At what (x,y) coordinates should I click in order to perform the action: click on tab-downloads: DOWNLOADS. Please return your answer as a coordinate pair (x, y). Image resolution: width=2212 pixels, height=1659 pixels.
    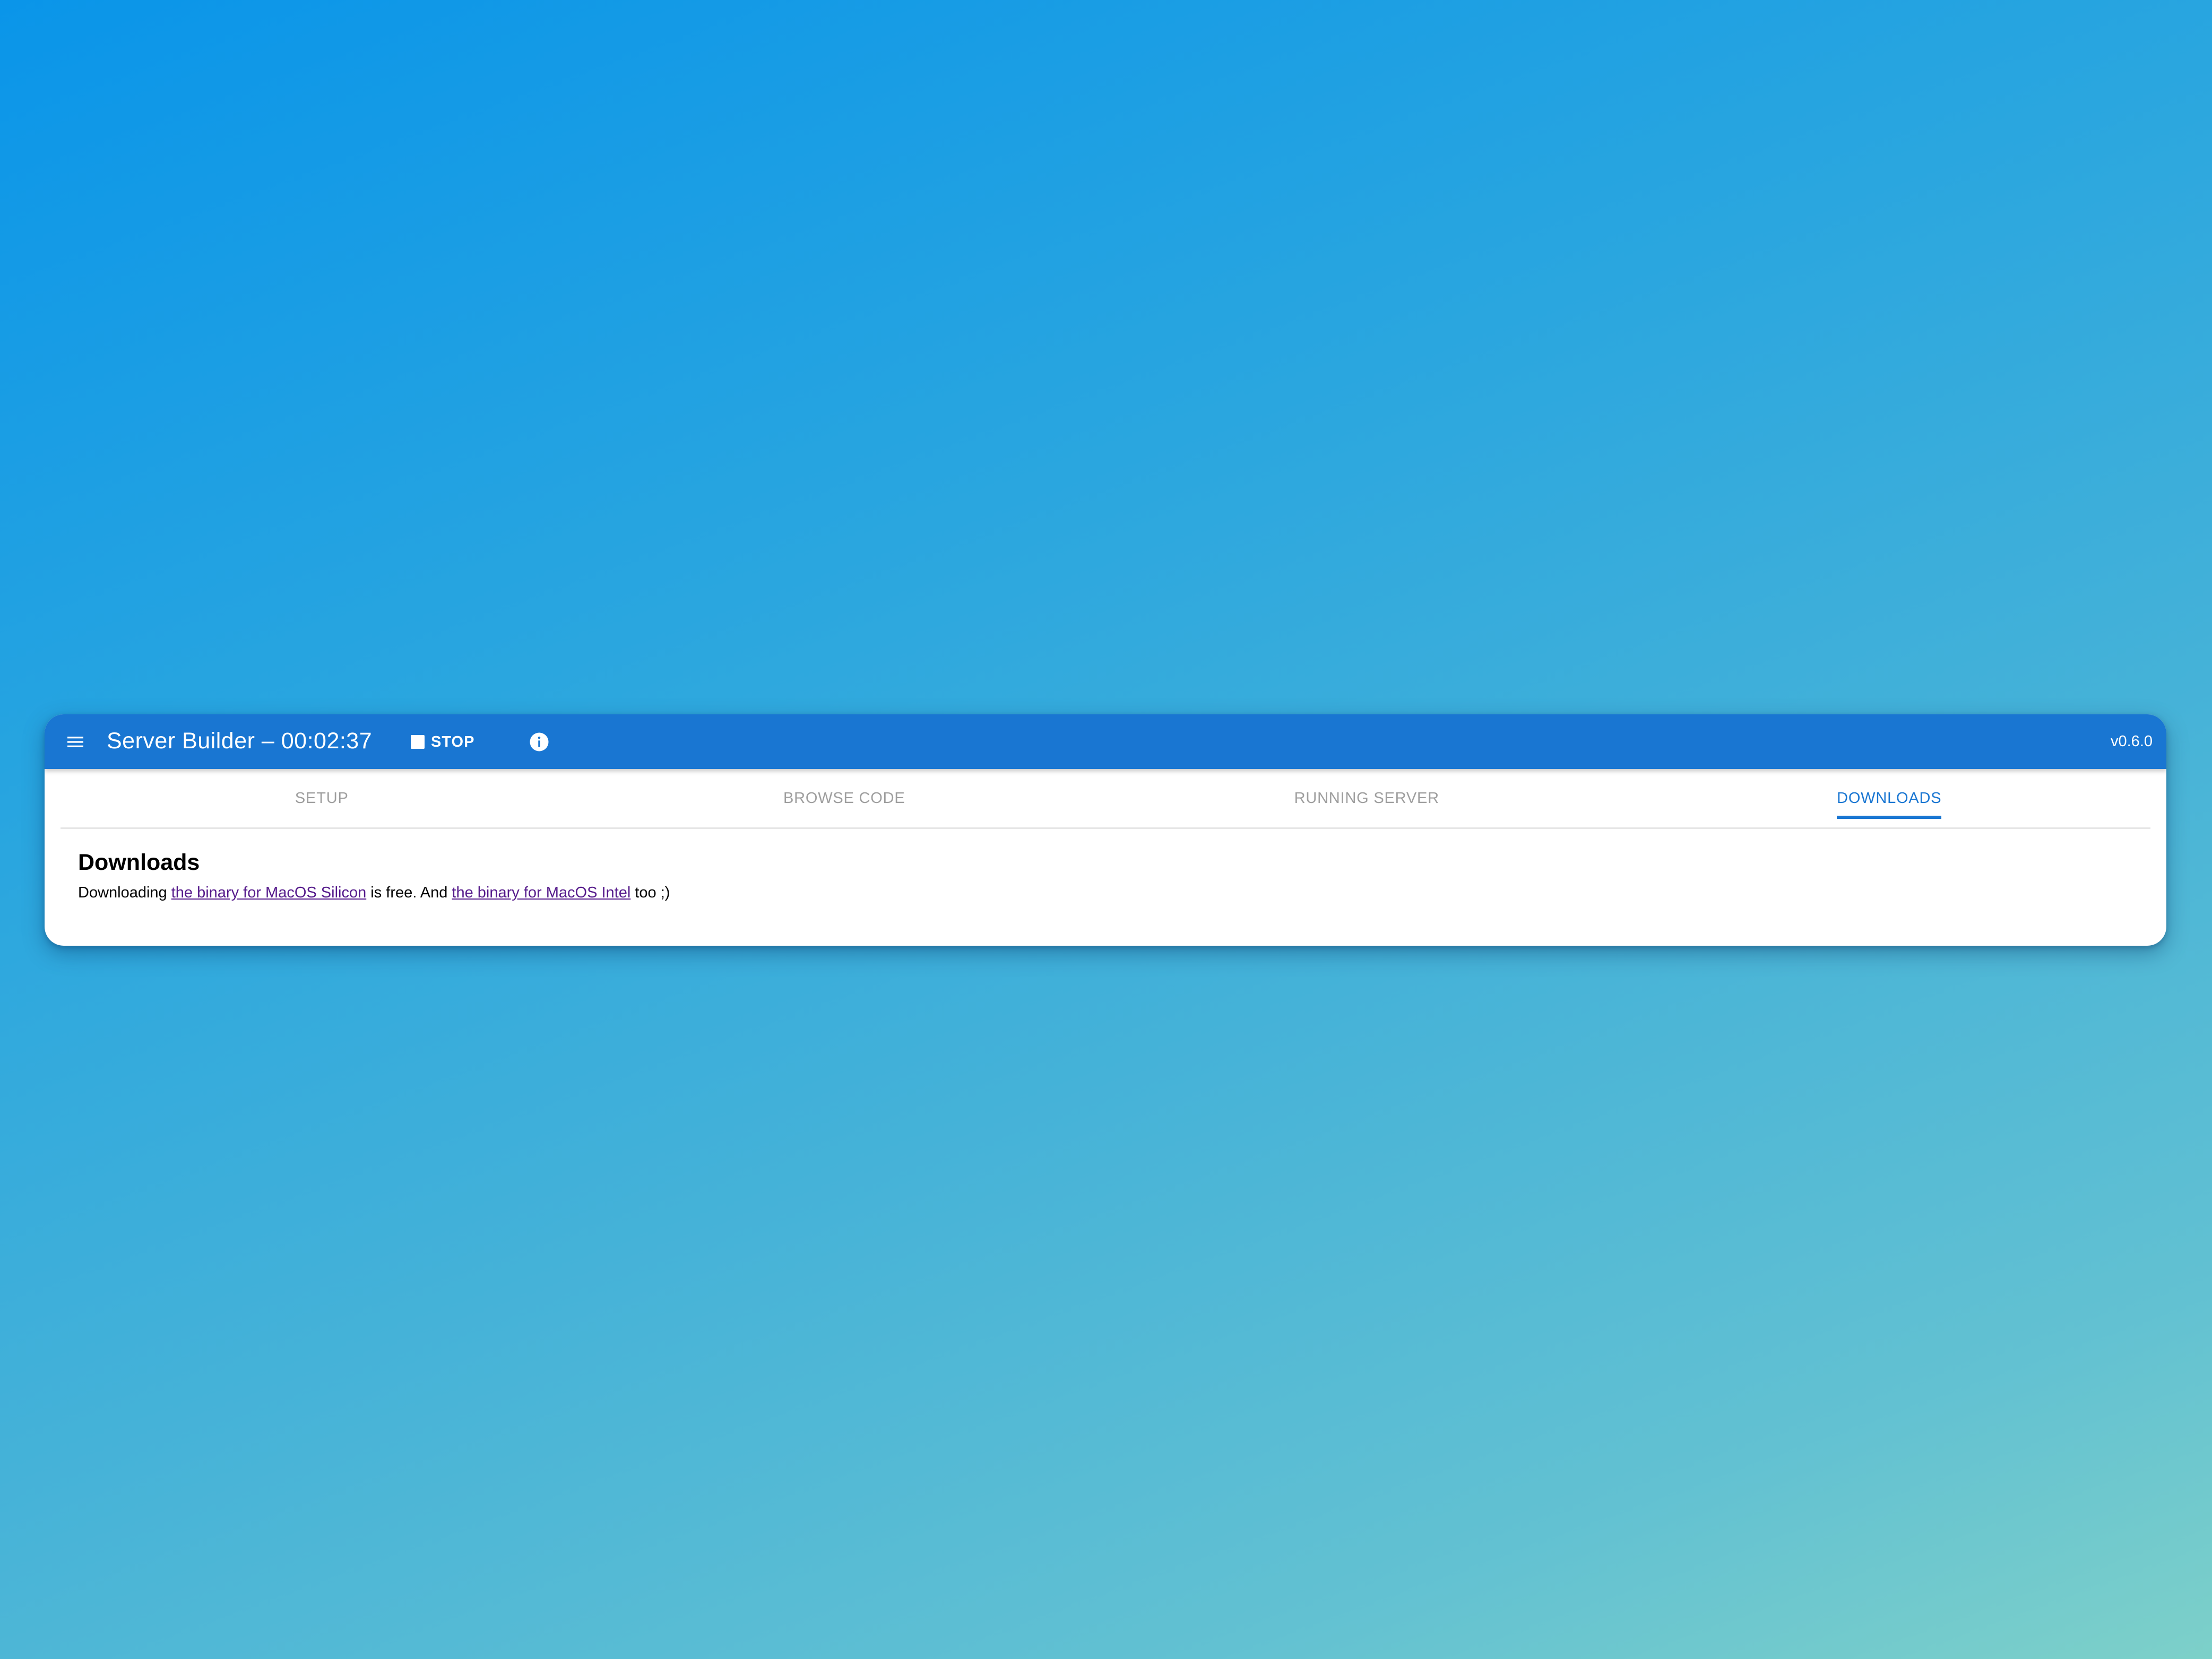
    Looking at the image, I should click on (1889, 798).